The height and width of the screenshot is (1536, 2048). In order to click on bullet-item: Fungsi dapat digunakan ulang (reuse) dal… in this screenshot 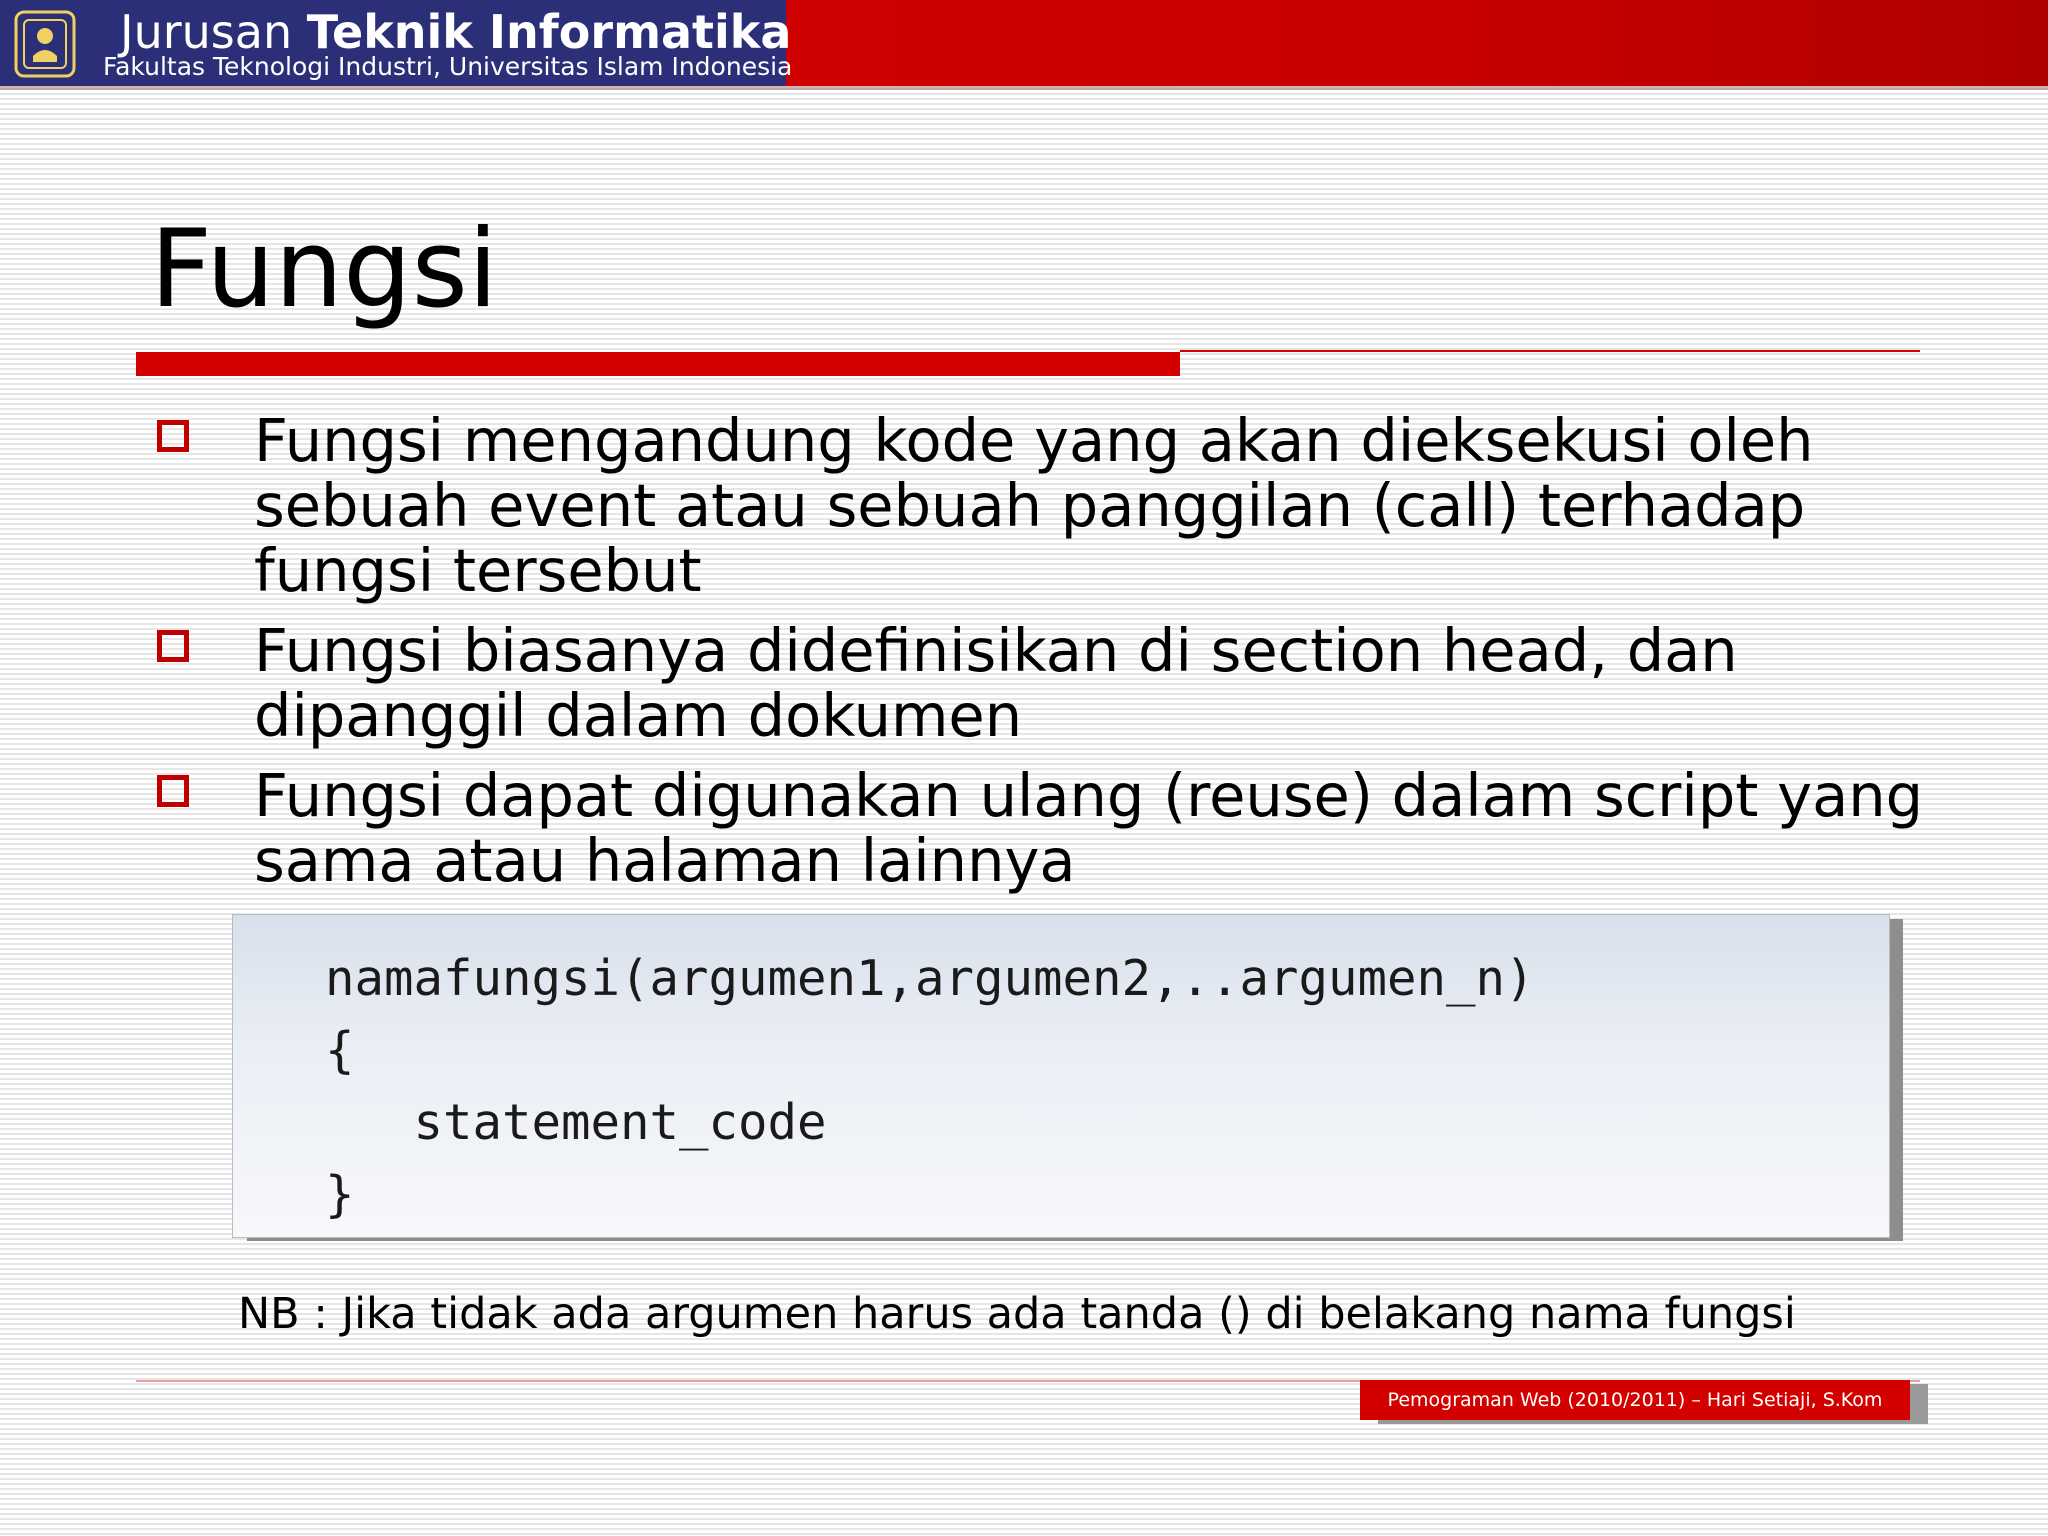, I will do `click(1045, 828)`.